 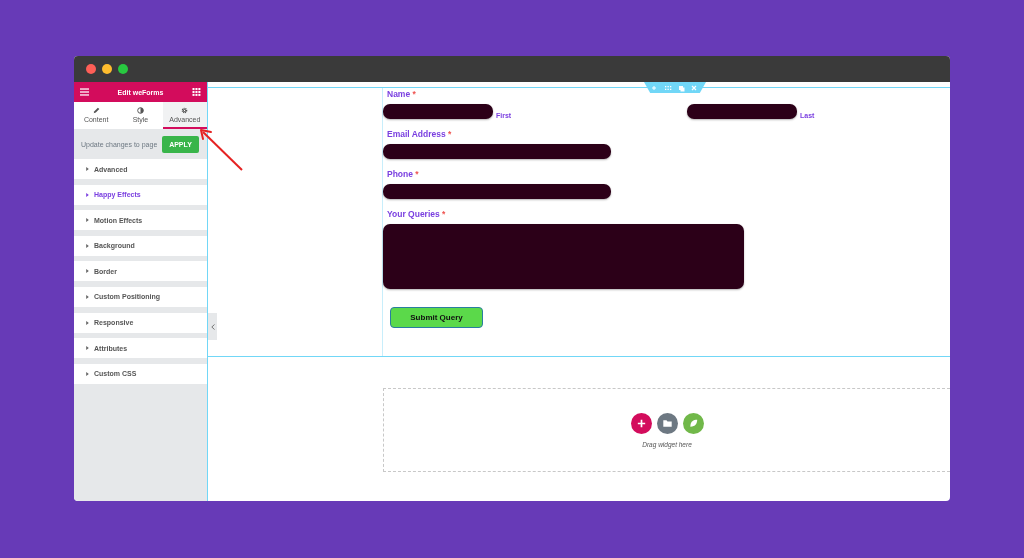 I want to click on field-label: Phone *, so click(x=403, y=175).